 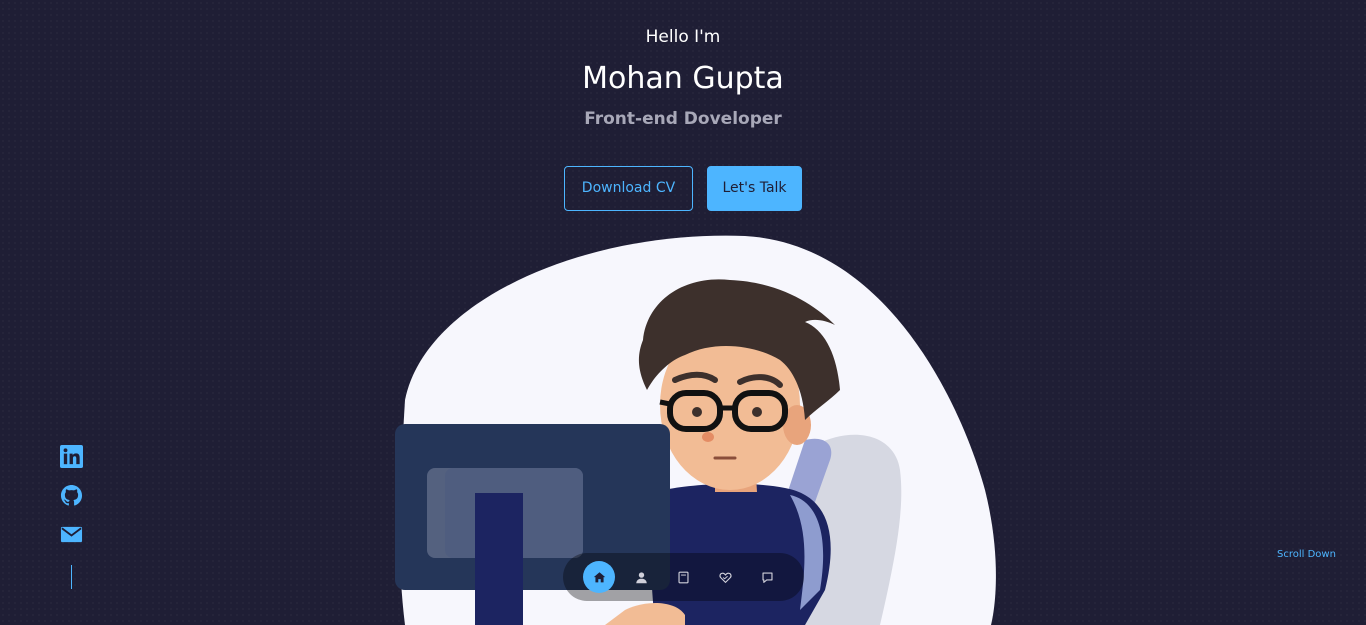 What do you see at coordinates (71, 456) in the screenshot?
I see `linkedin-icon` at bounding box center [71, 456].